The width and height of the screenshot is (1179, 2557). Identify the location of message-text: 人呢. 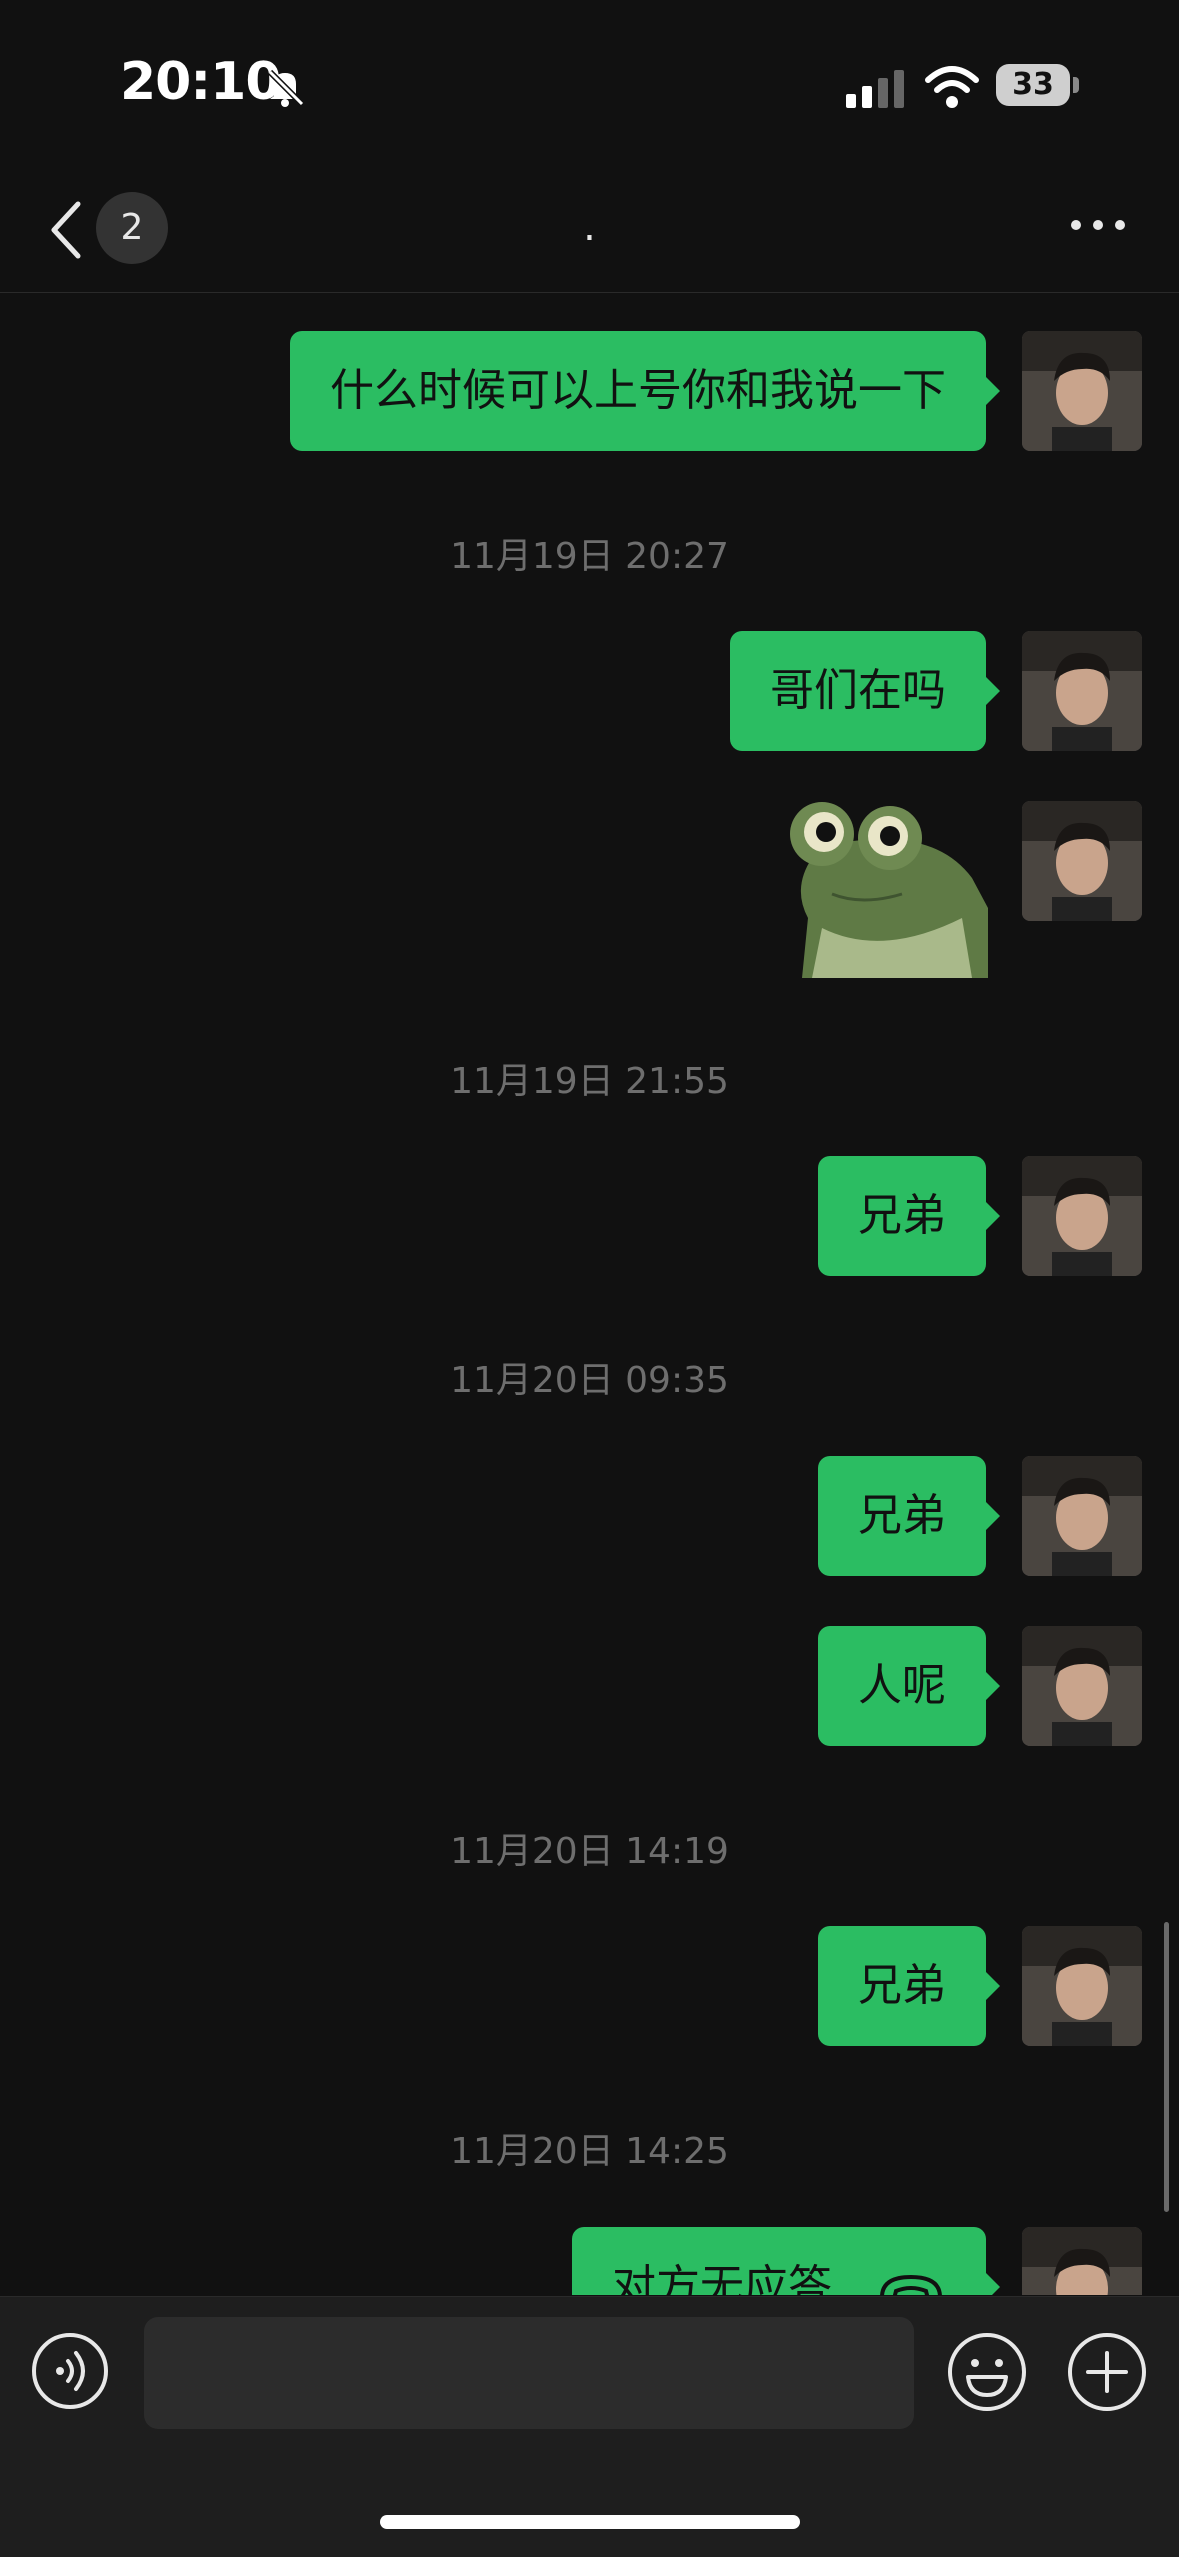
(902, 1685).